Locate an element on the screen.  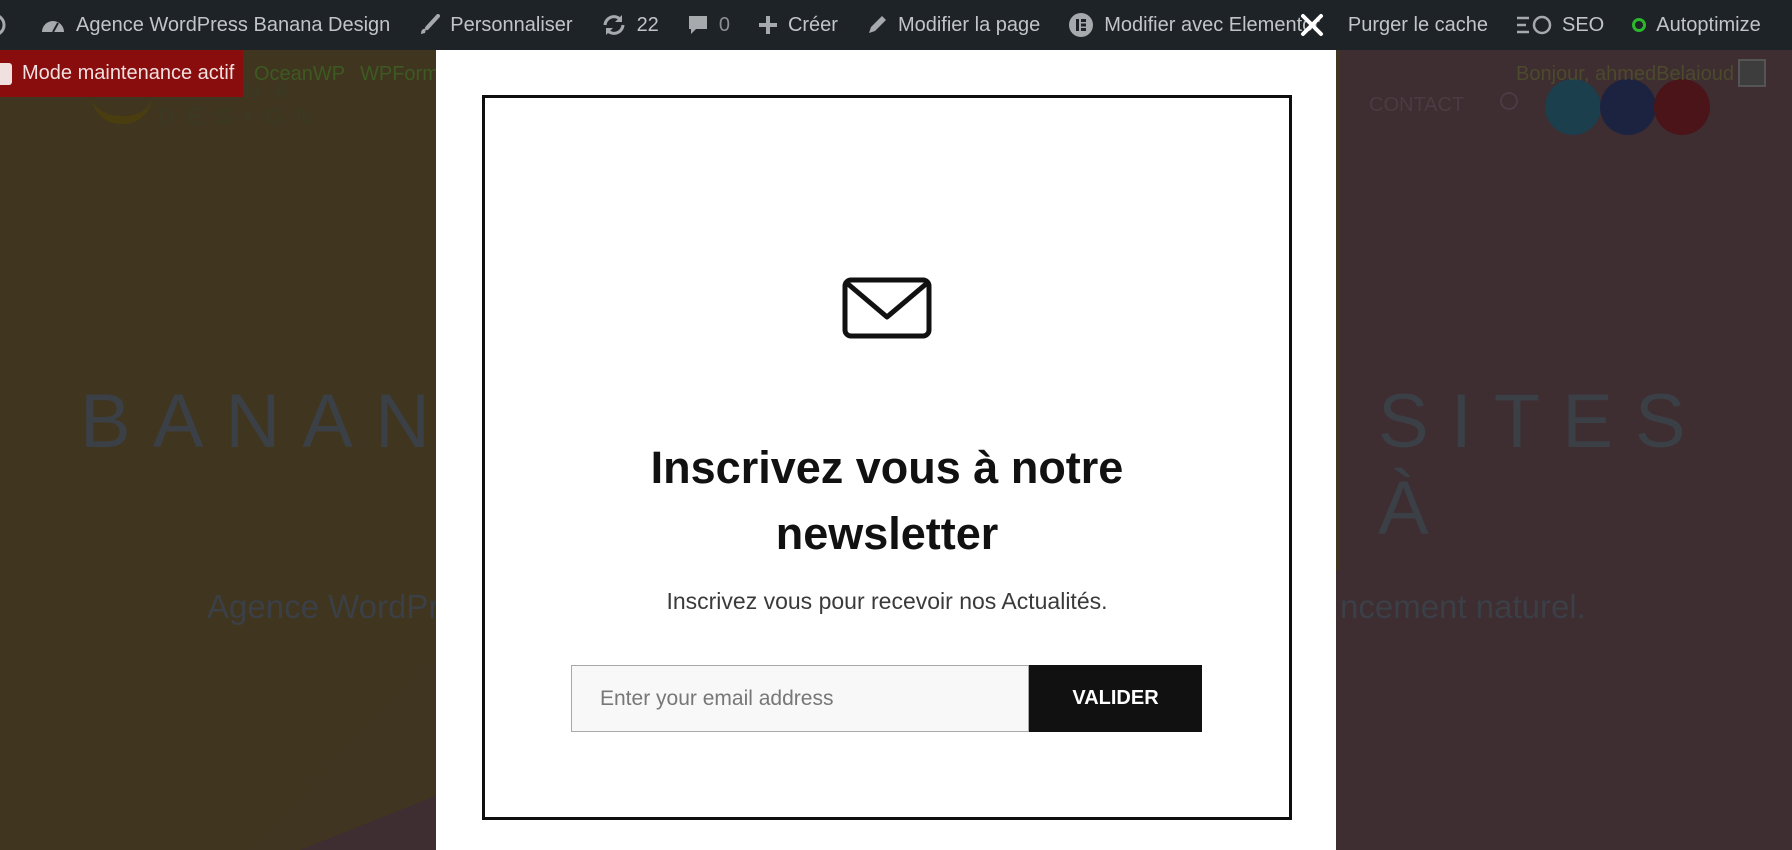
autoptimize-menu: Autoptimize is located at coordinates (1696, 25).